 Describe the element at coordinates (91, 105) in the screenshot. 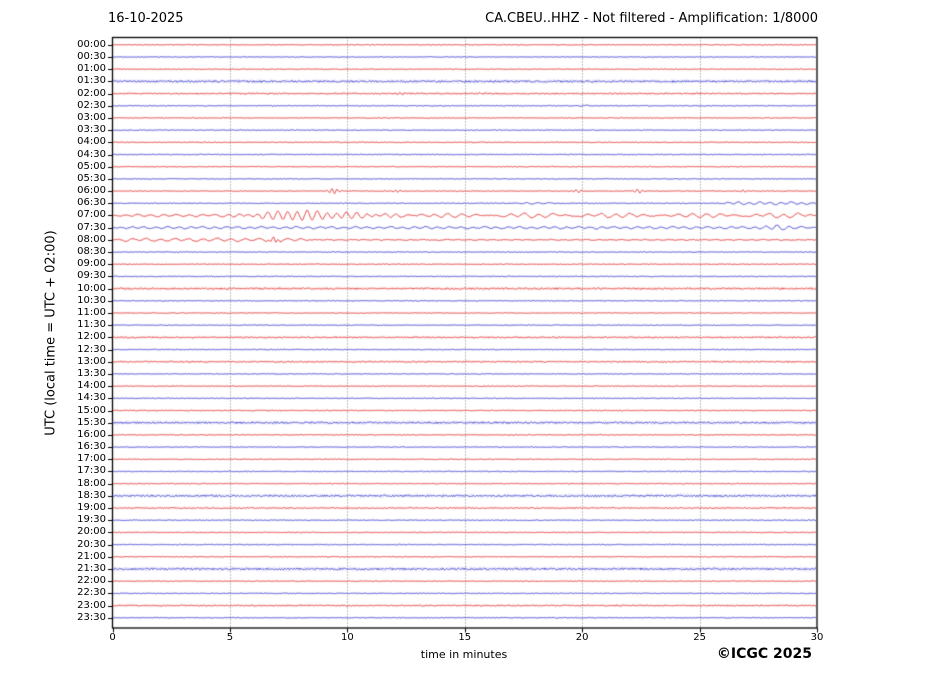

I see `y-tick-label: 02:30` at that location.